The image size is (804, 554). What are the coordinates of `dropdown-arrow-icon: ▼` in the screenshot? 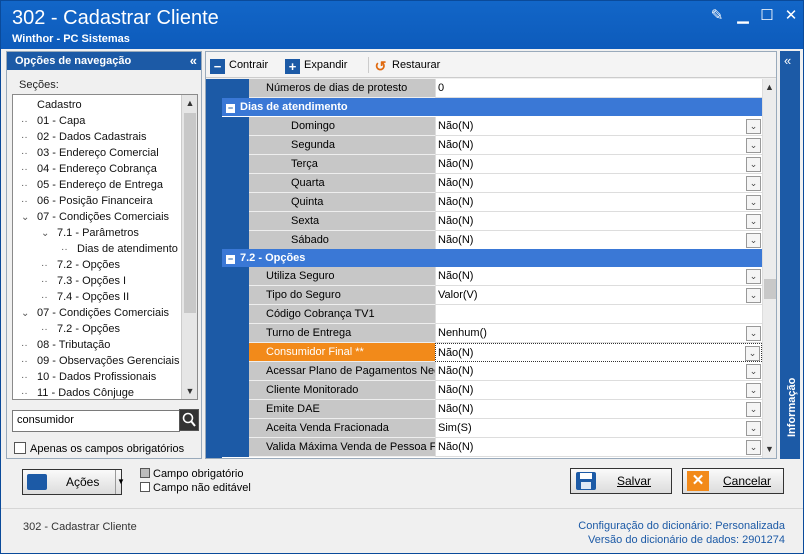 It's located at (120, 482).